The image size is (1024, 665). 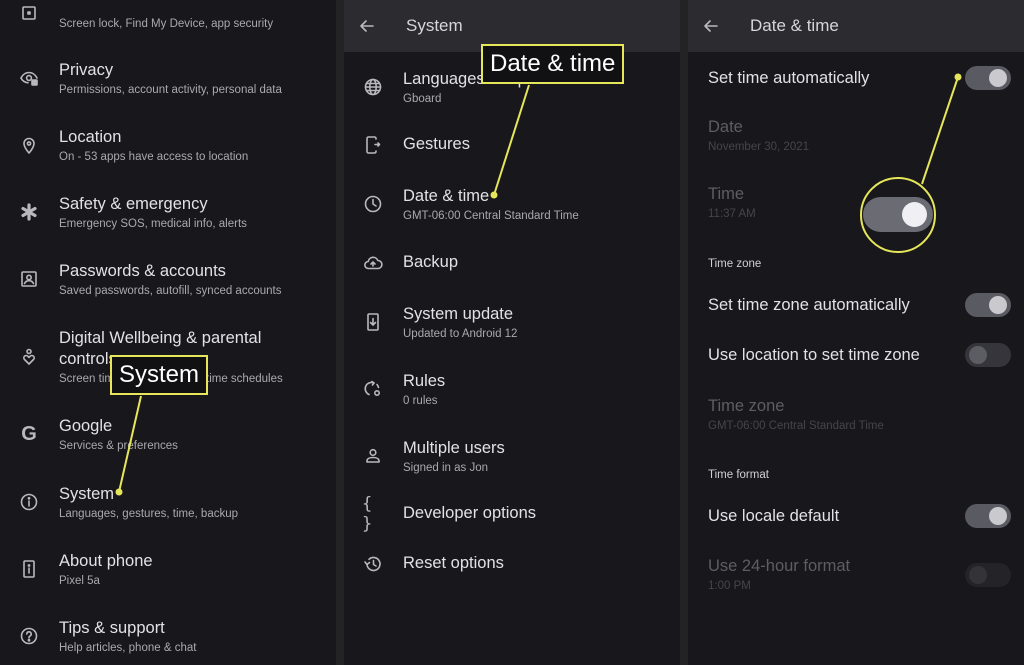 What do you see at coordinates (424, 381) in the screenshot?
I see `system-item-title: Rules` at bounding box center [424, 381].